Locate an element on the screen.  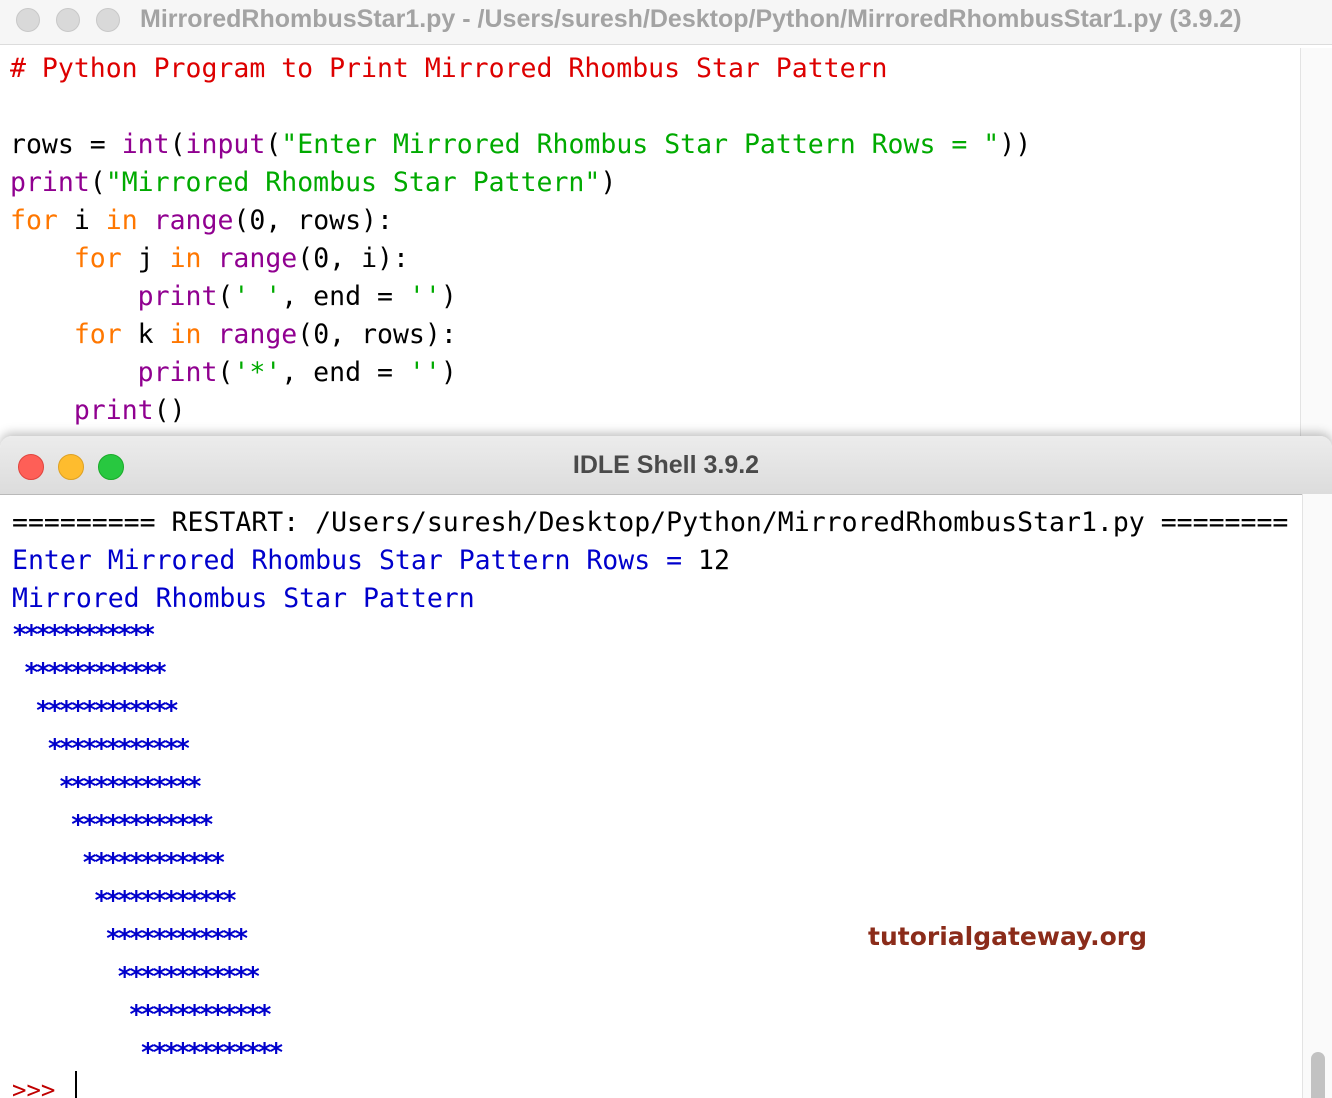
watermark-logo: tutorialgateway.org is located at coordinates (1007, 936).